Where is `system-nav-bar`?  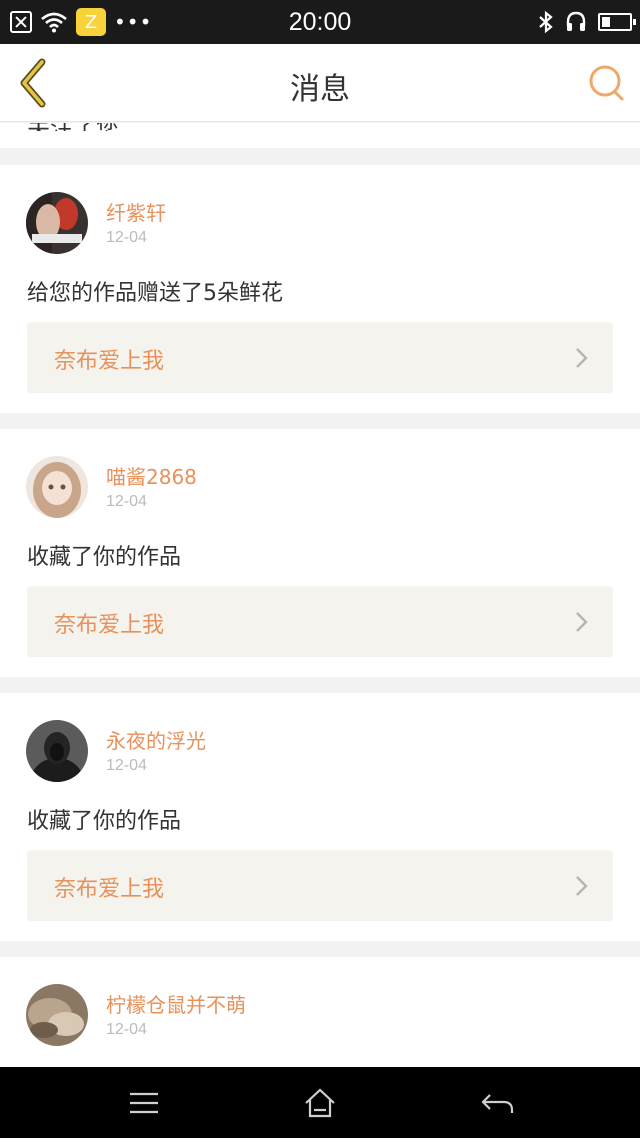 system-nav-bar is located at coordinates (320, 1102).